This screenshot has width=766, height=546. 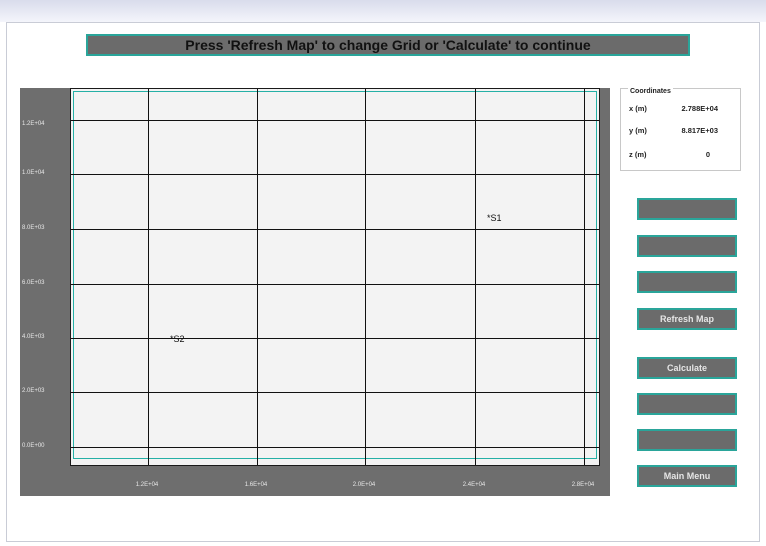 What do you see at coordinates (700, 108) in the screenshot?
I see `coord-x-value: 2.788E+04` at bounding box center [700, 108].